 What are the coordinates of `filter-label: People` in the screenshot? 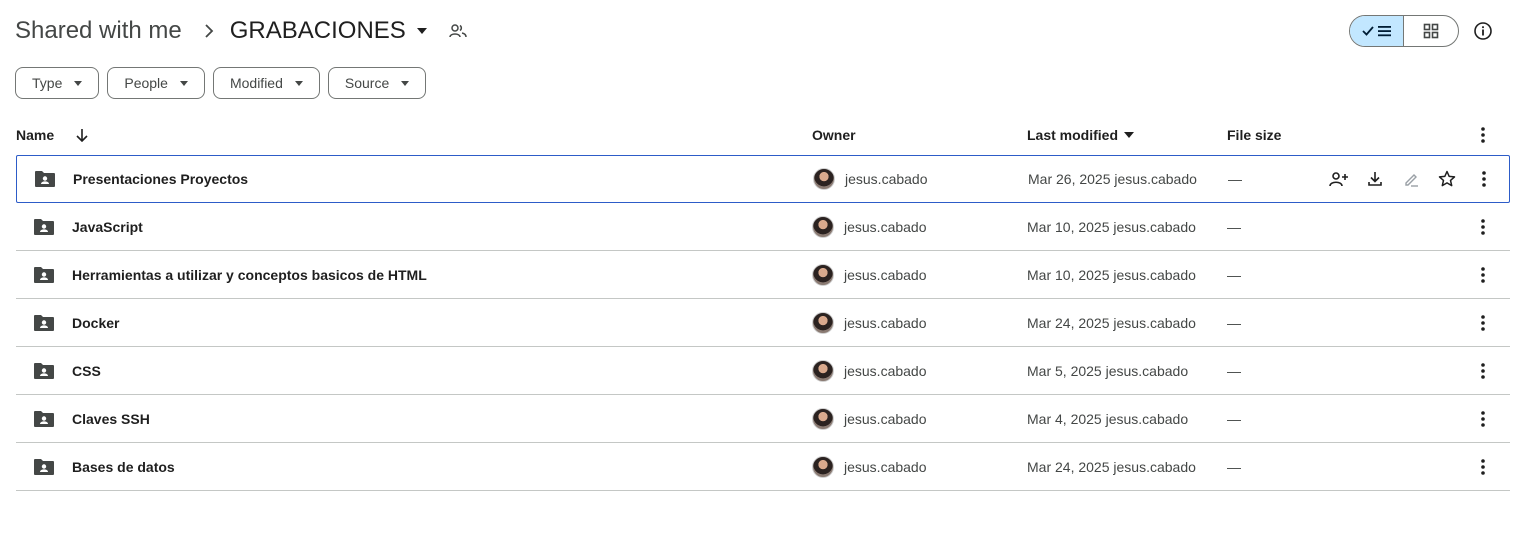 It's located at (146, 83).